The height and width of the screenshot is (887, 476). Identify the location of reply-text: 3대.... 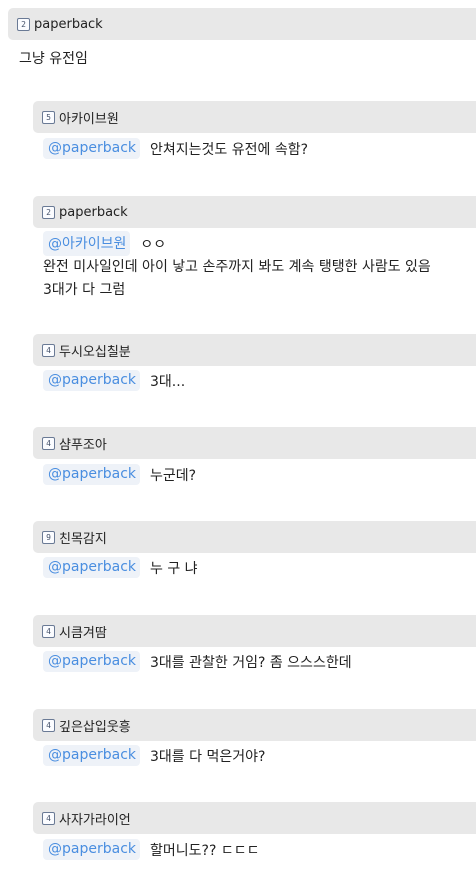
(168, 381).